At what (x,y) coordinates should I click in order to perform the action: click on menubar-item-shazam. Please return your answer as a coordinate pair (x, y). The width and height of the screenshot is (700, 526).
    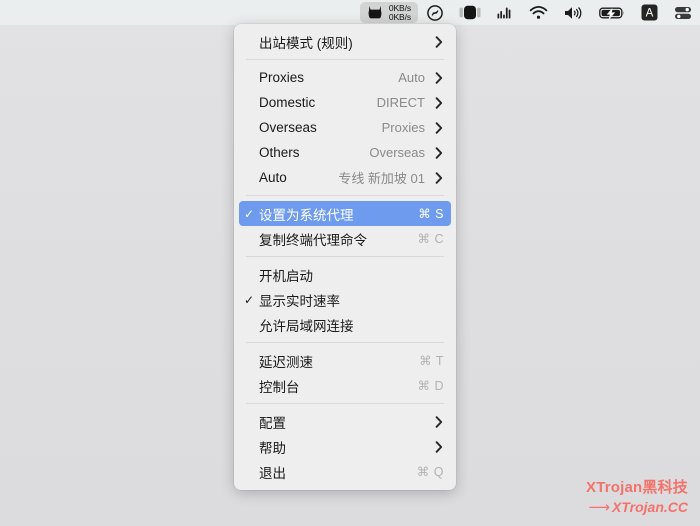
    Looking at the image, I should click on (435, 12).